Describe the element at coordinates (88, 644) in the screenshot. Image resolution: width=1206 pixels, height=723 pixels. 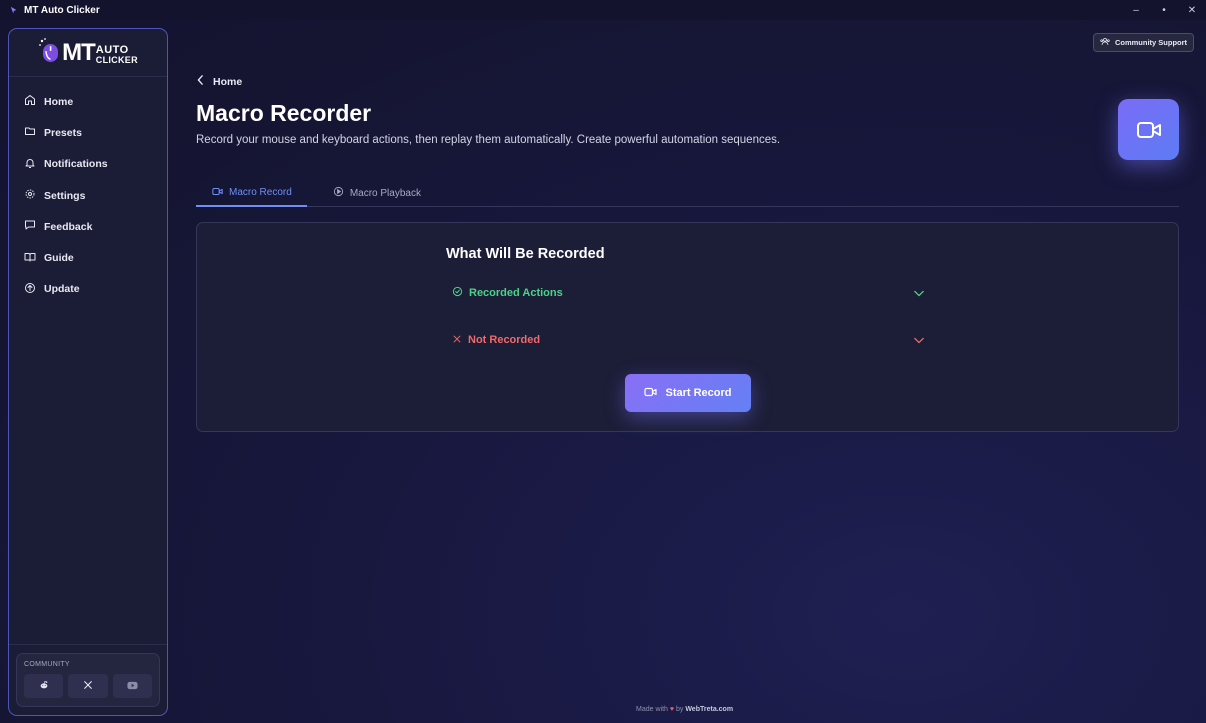
I see `community-divider` at that location.